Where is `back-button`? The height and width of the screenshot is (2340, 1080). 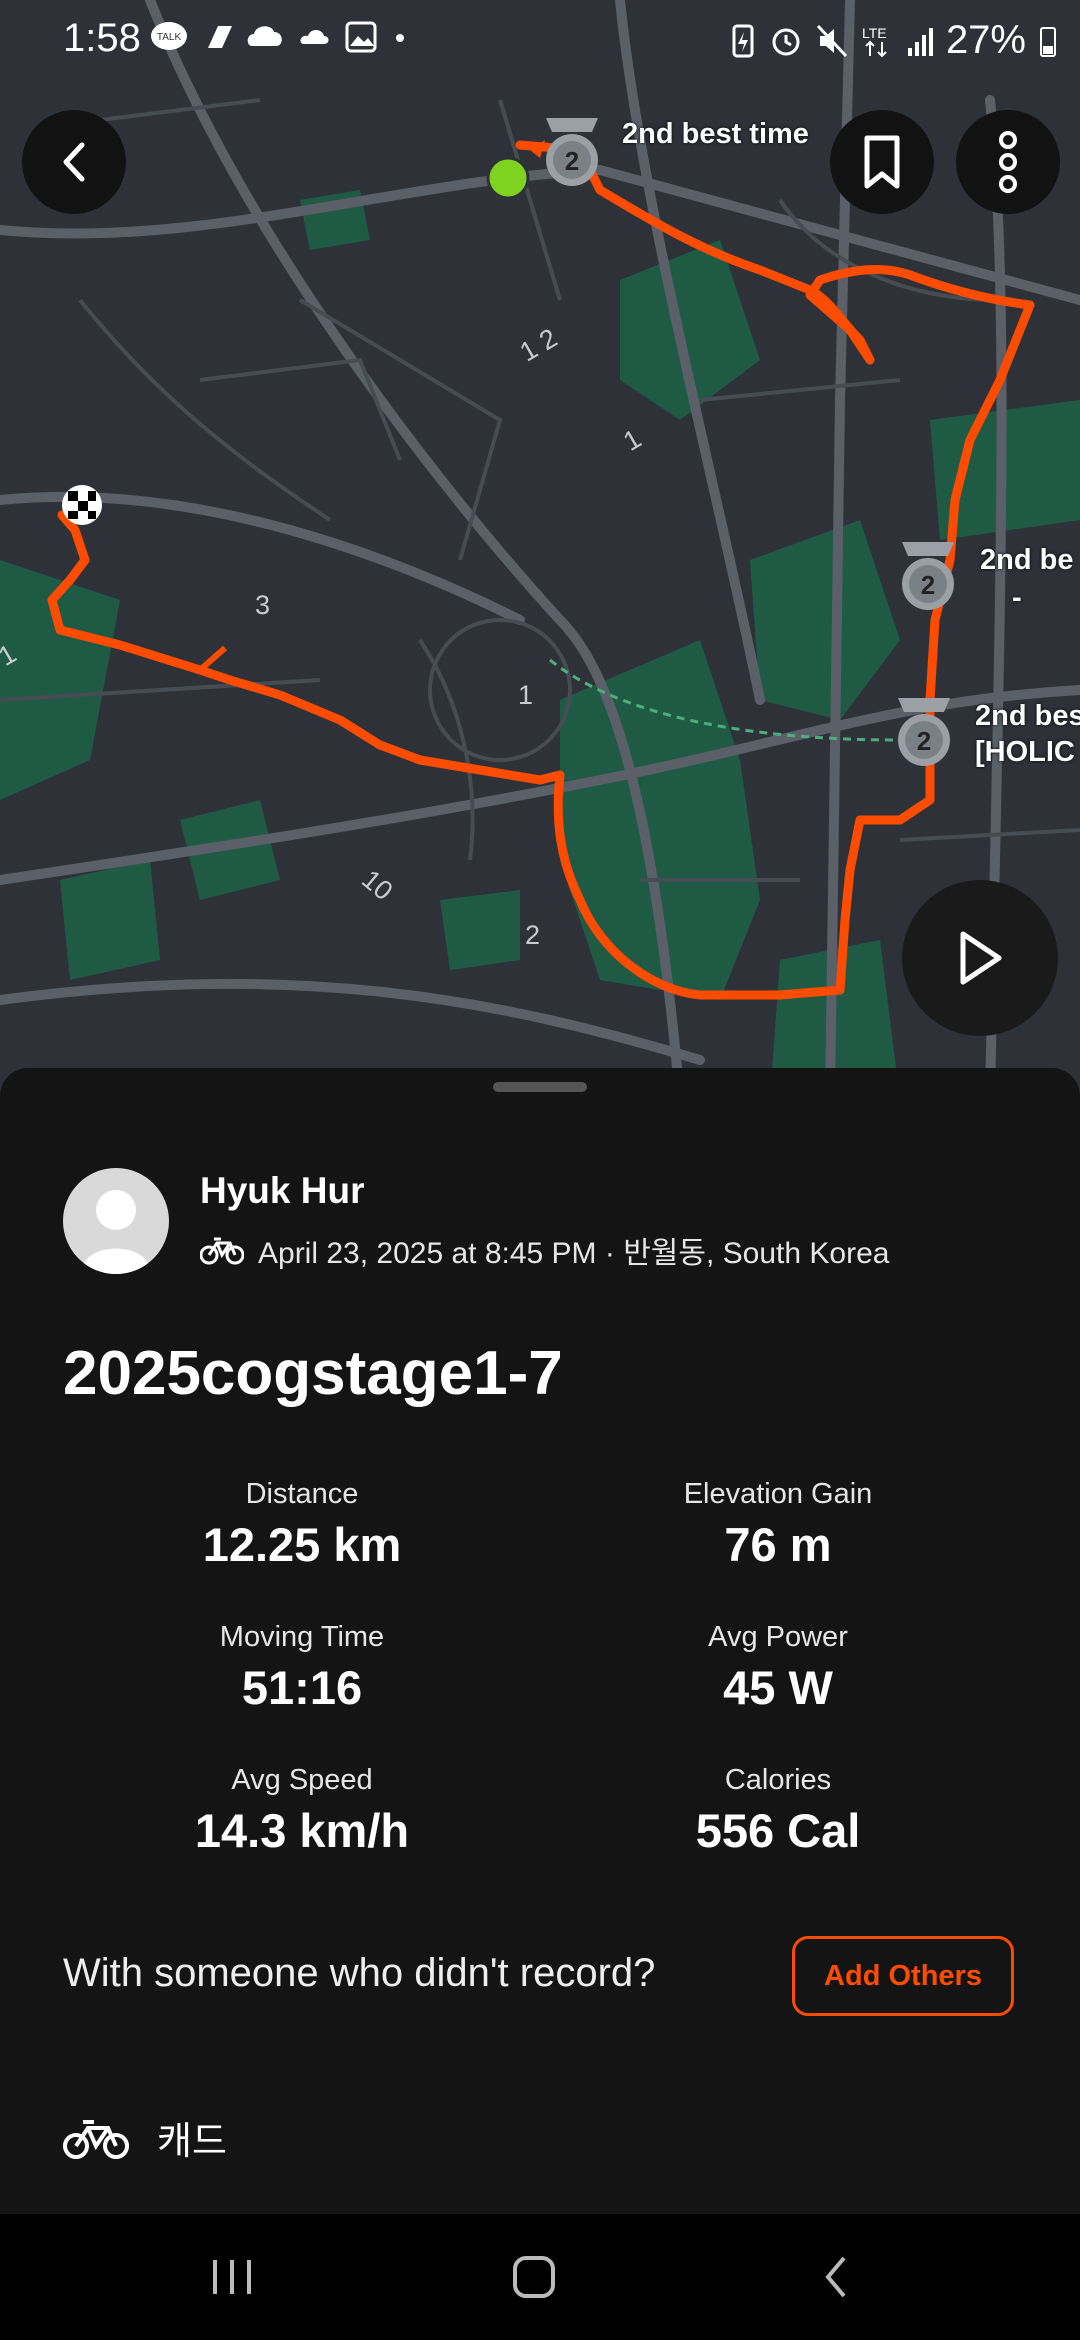 back-button is located at coordinates (74, 162).